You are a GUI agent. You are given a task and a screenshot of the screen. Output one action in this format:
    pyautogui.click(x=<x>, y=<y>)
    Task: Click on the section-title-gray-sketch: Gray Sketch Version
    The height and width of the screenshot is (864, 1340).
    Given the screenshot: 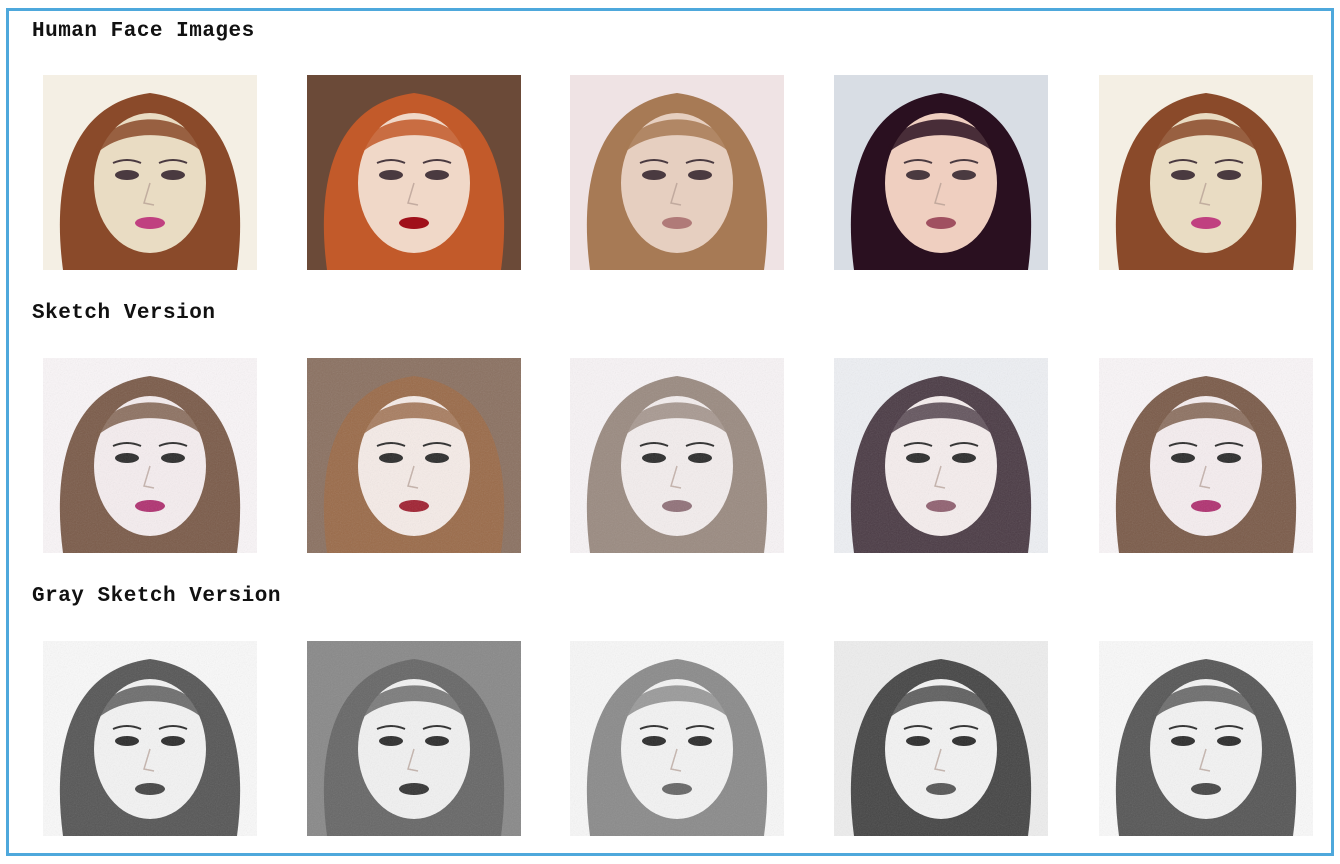 What is the action you would take?
    pyautogui.click(x=156, y=596)
    